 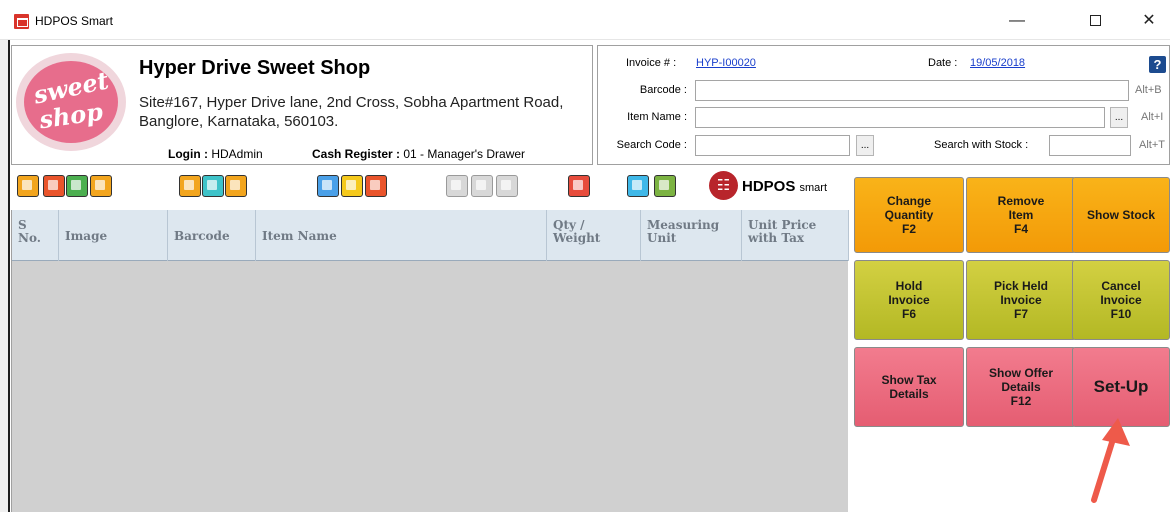 What do you see at coordinates (795, 235) in the screenshot?
I see `col-price: Unit Price with Tax` at bounding box center [795, 235].